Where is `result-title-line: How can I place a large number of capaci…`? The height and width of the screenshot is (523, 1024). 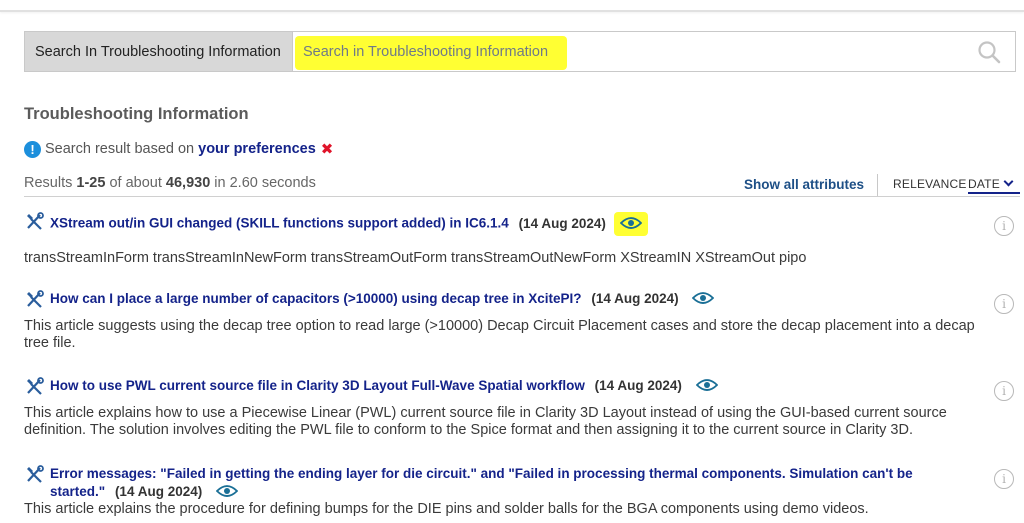 result-title-line: How can I place a large number of capaci… is located at coordinates (522, 299).